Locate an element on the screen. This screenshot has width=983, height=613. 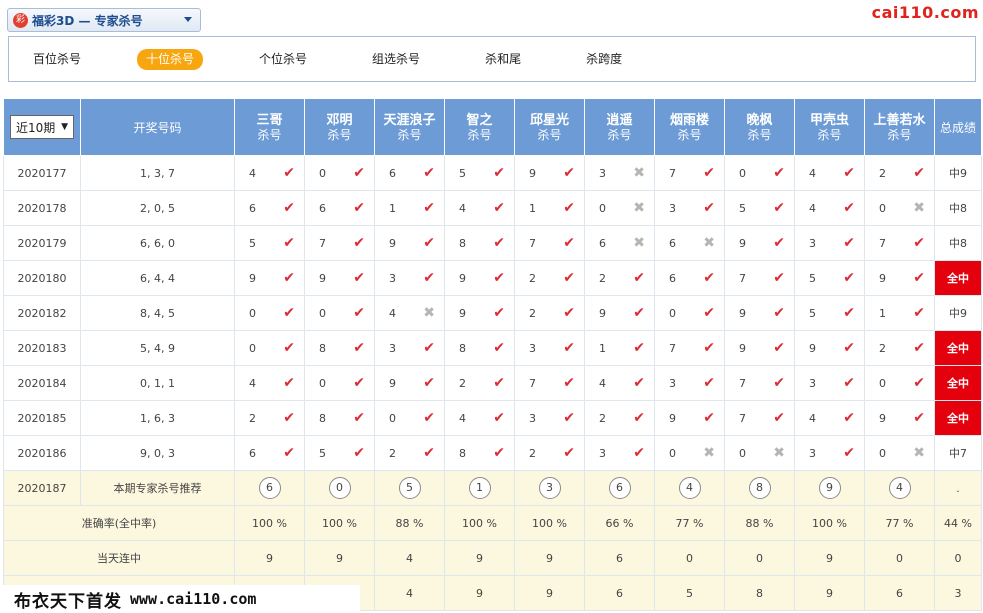
kill-number: 9 is located at coordinates (462, 313).